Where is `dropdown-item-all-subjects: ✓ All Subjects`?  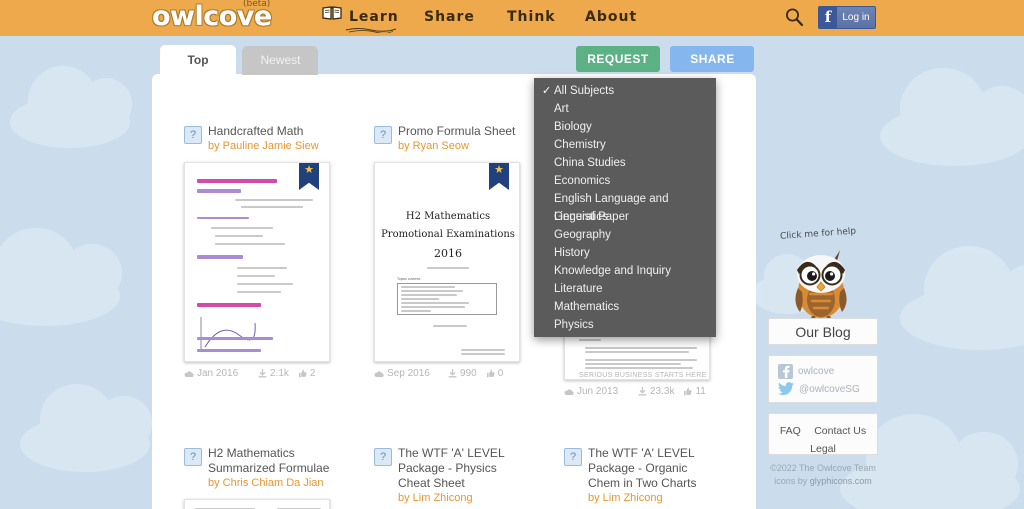
dropdown-item-all-subjects: ✓ All Subjects is located at coordinates (625, 91).